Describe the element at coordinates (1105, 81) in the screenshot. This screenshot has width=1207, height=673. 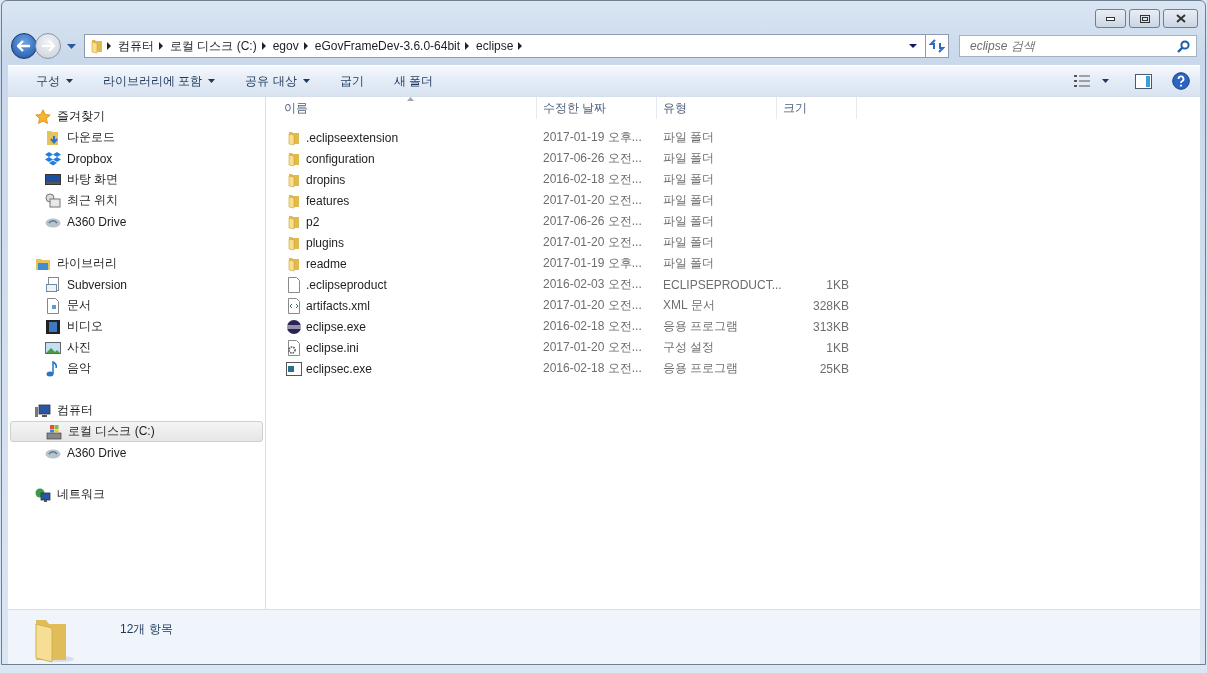
I see `view-dropdown-icon` at that location.